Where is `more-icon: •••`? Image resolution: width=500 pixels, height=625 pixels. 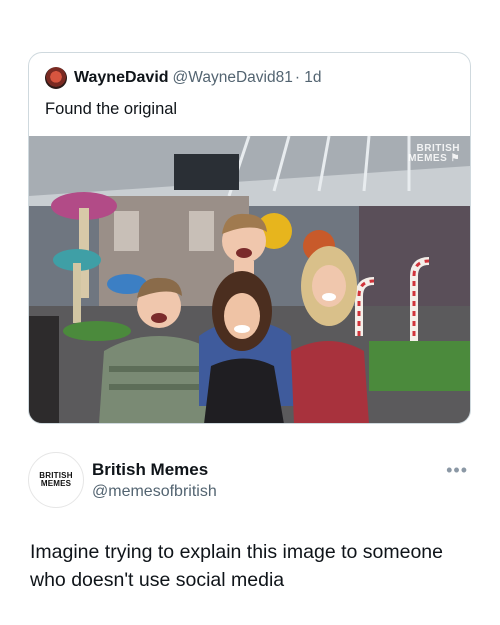
more-icon: ••• is located at coordinates (457, 470).